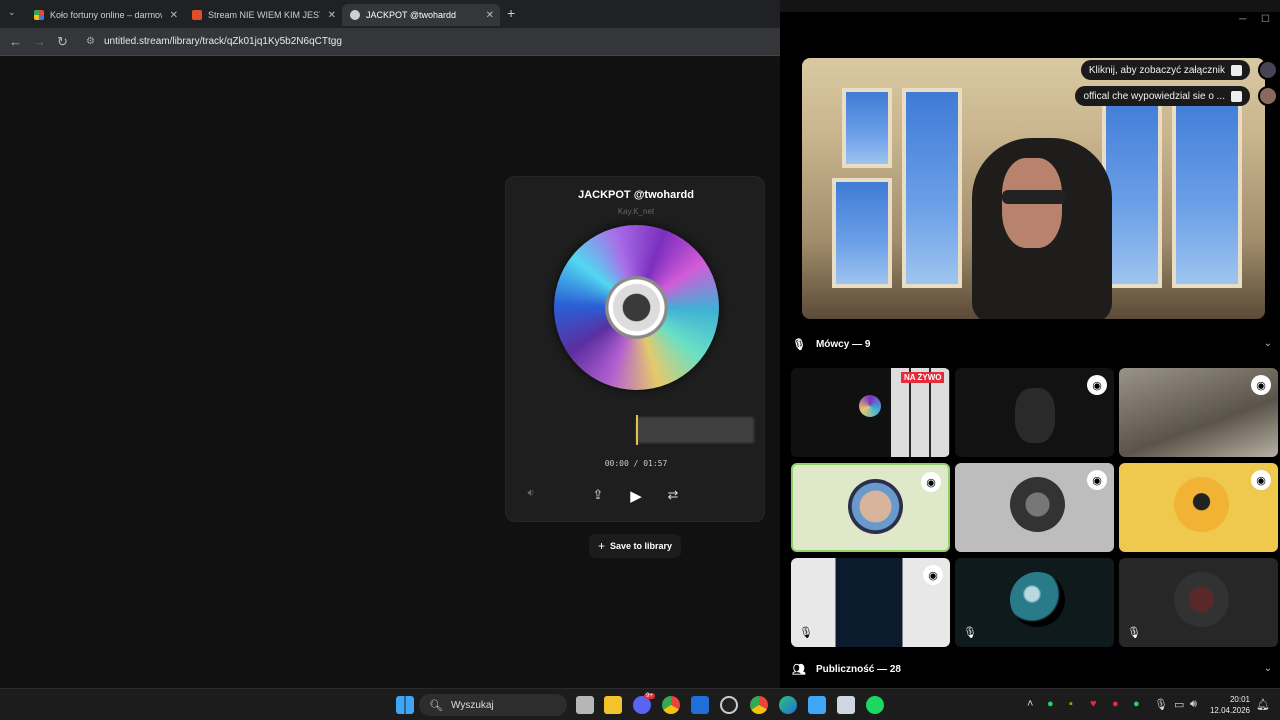 The width and height of the screenshot is (1280, 720). Describe the element at coordinates (1265, 19) in the screenshot. I see `maximize-icon: ☐` at that location.